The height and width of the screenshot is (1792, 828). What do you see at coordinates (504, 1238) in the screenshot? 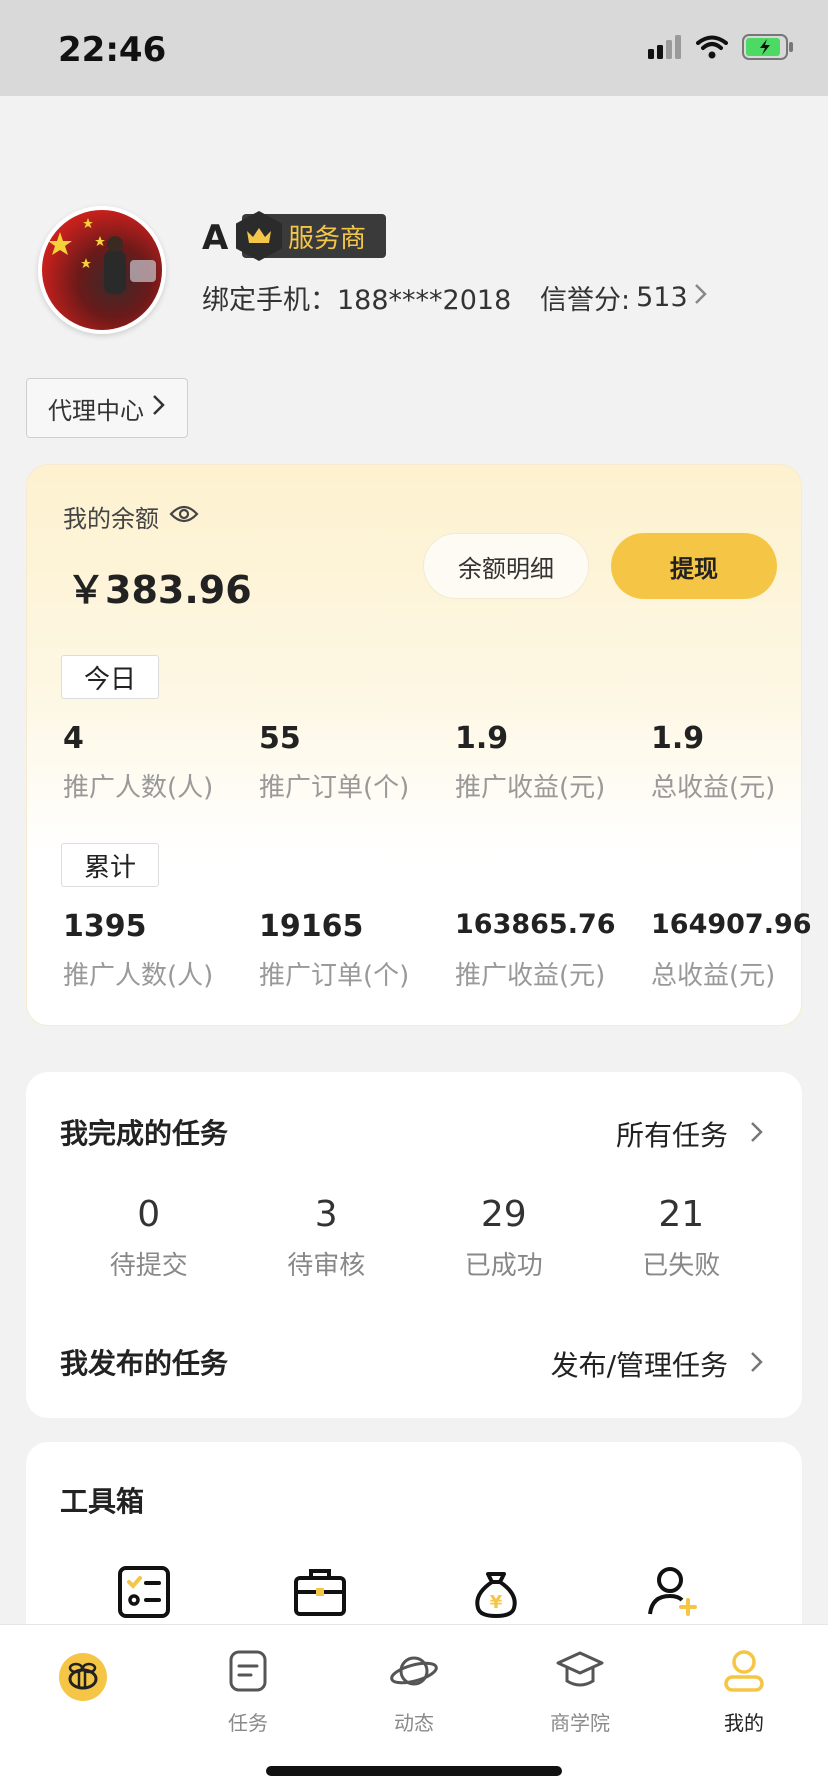
I see `task-stat-succeeded: 29 已成功` at bounding box center [504, 1238].